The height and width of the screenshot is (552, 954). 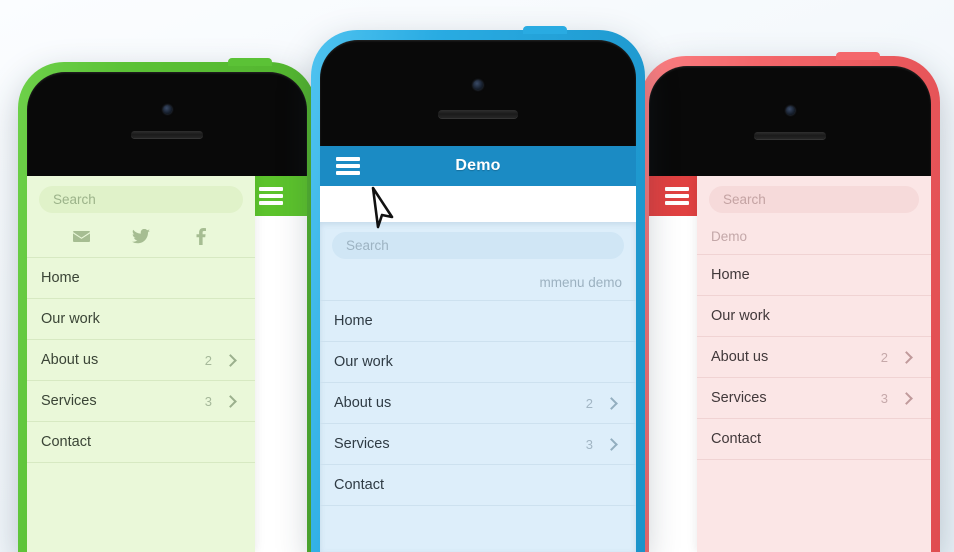 I want to click on twitter-icon, so click(x=141, y=236).